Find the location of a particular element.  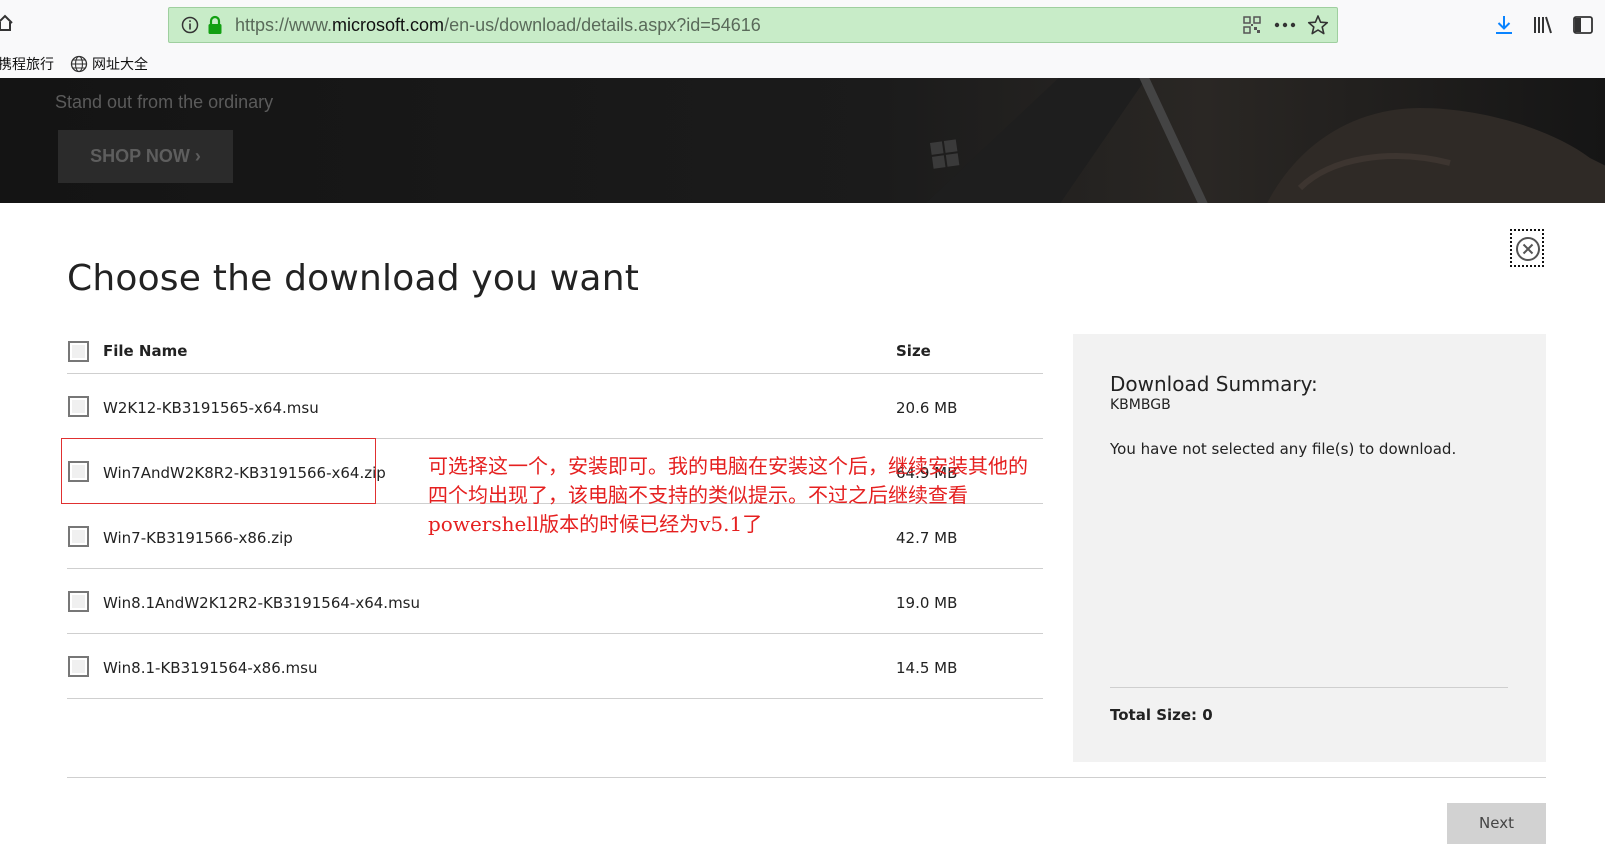

file-name-header: File Name is located at coordinates (145, 351).